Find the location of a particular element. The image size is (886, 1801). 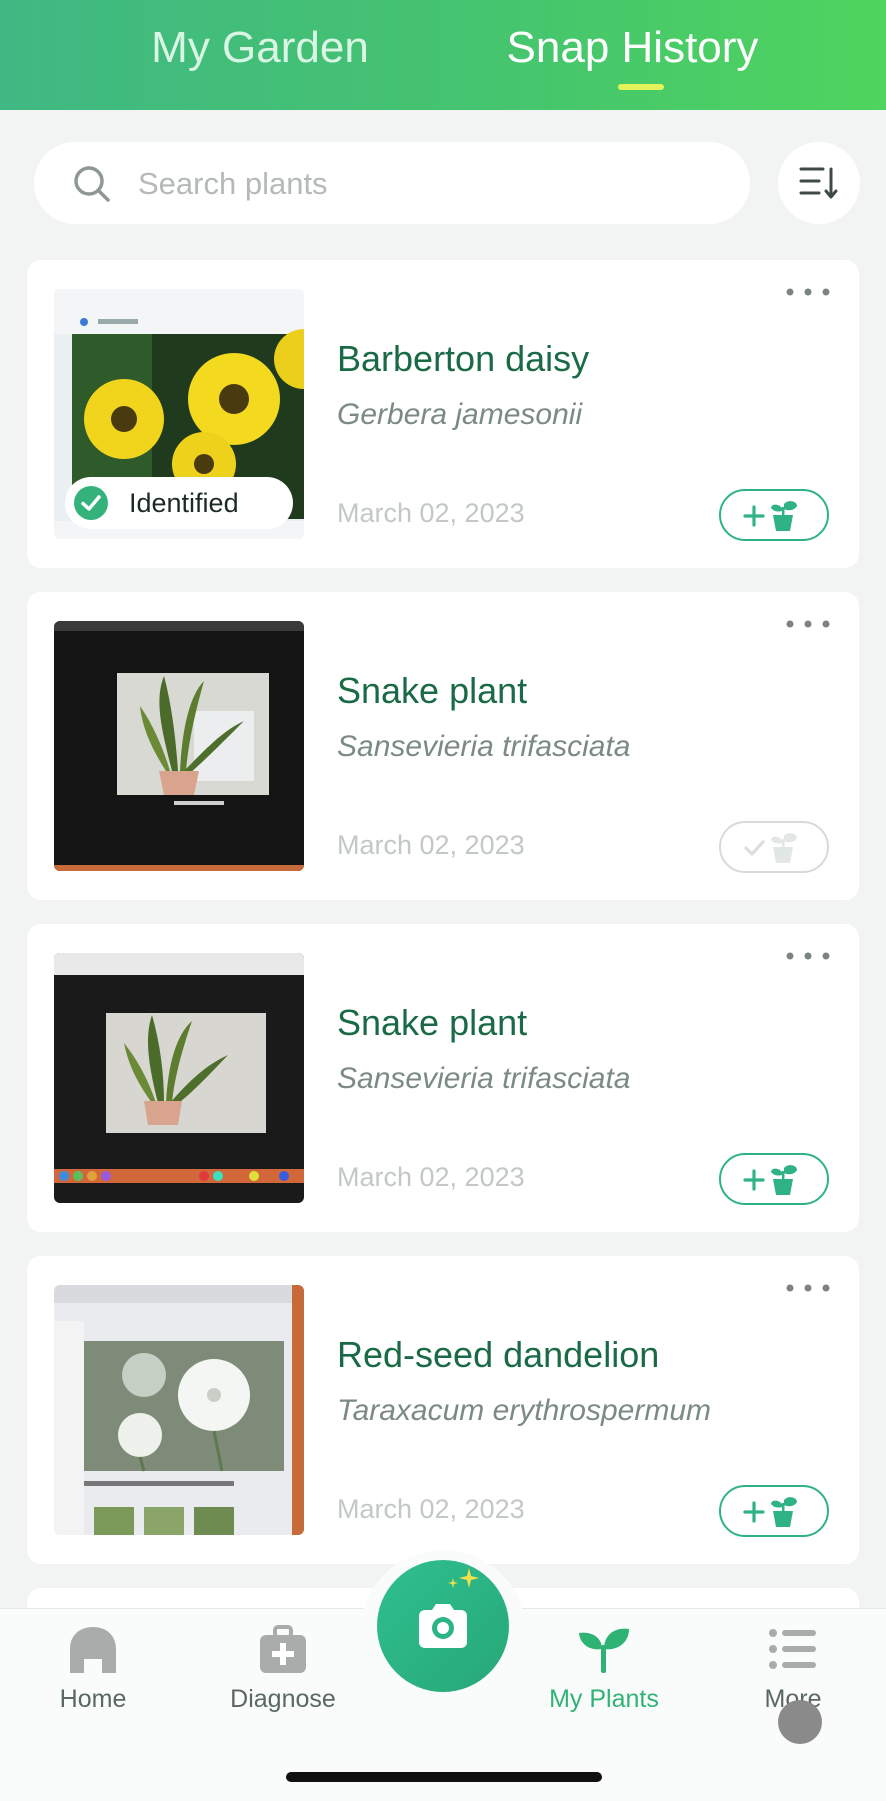

search-bar is located at coordinates (392, 184).